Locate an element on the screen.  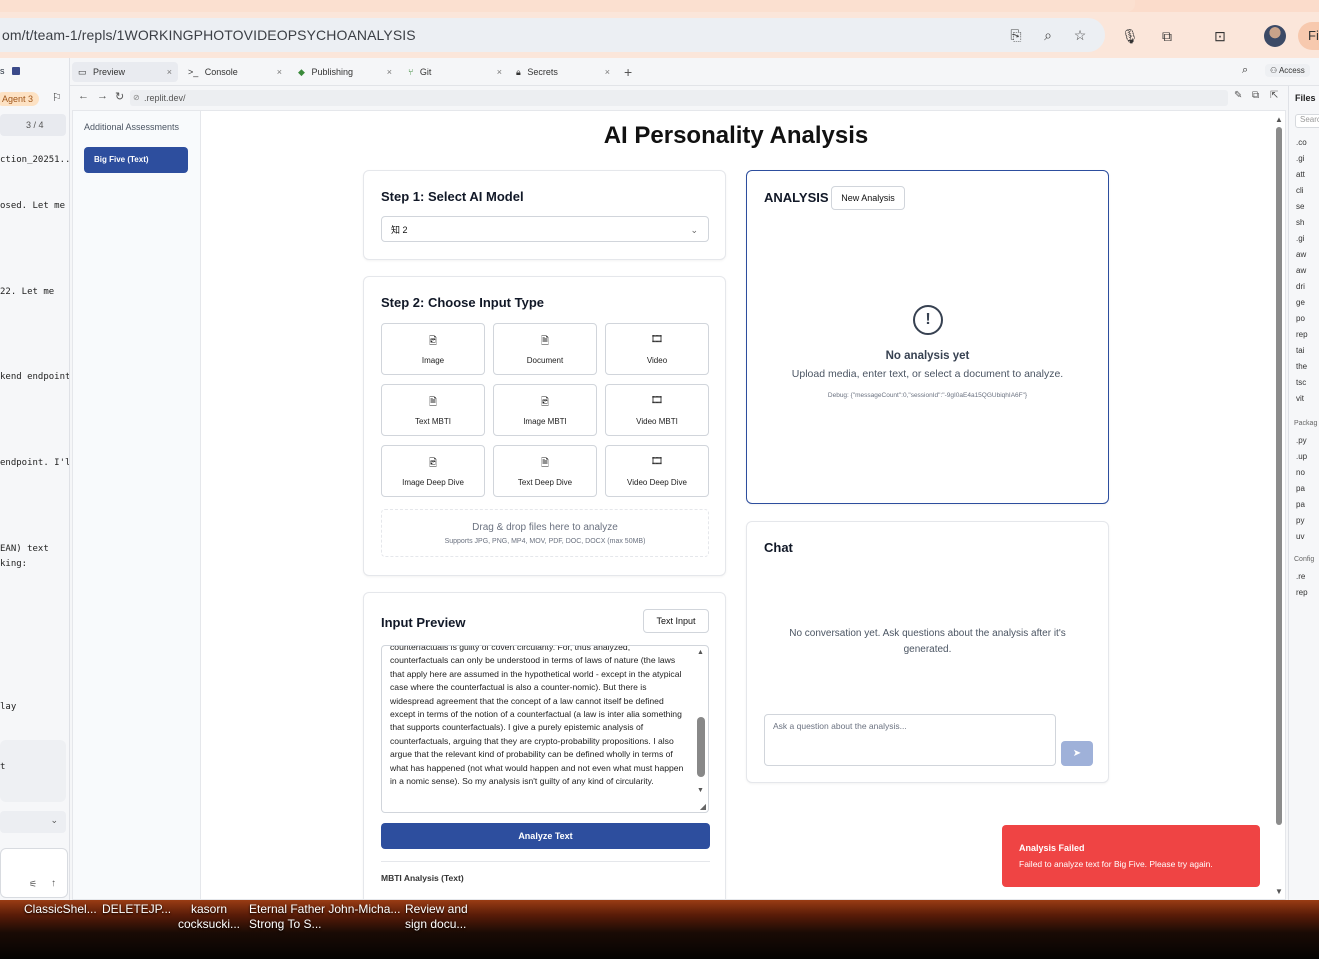
agent-tab-stub: s is located at coordinates (2, 71).